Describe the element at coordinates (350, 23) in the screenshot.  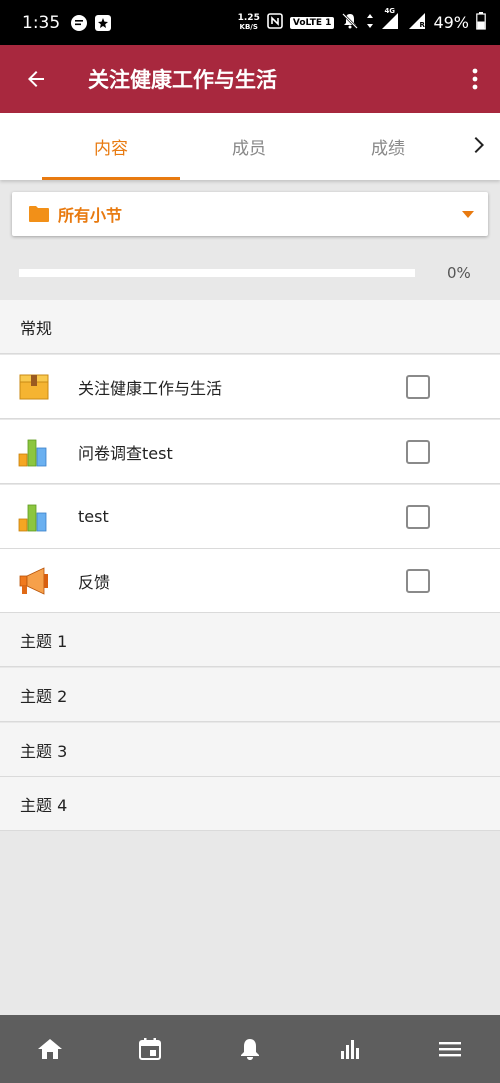
I see `mute-icon` at that location.